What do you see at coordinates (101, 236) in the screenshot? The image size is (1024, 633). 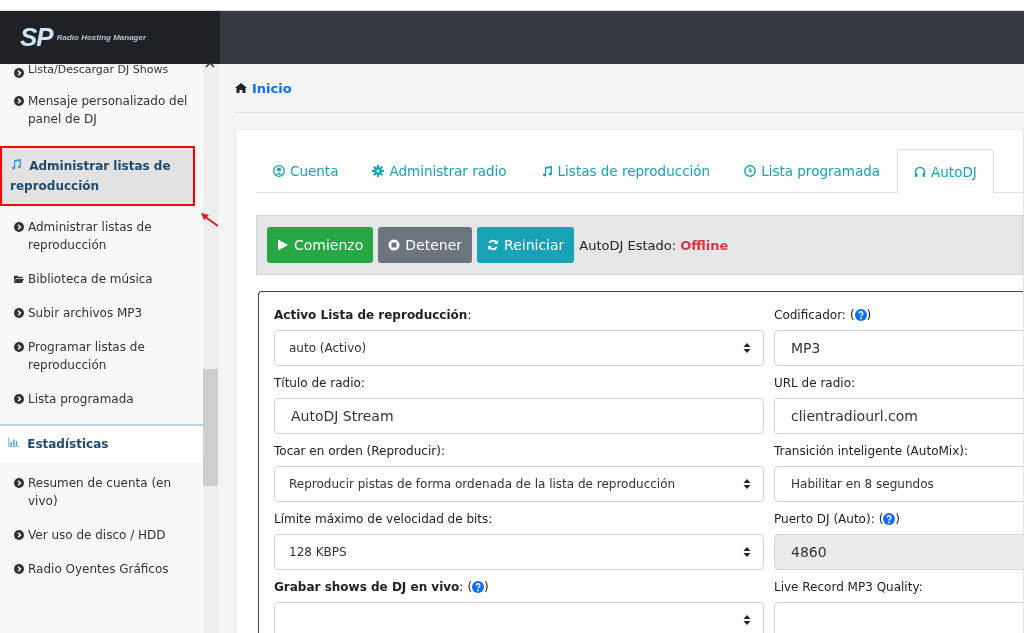 I see `sidebar-item: Administrar listas de reproducción` at bounding box center [101, 236].